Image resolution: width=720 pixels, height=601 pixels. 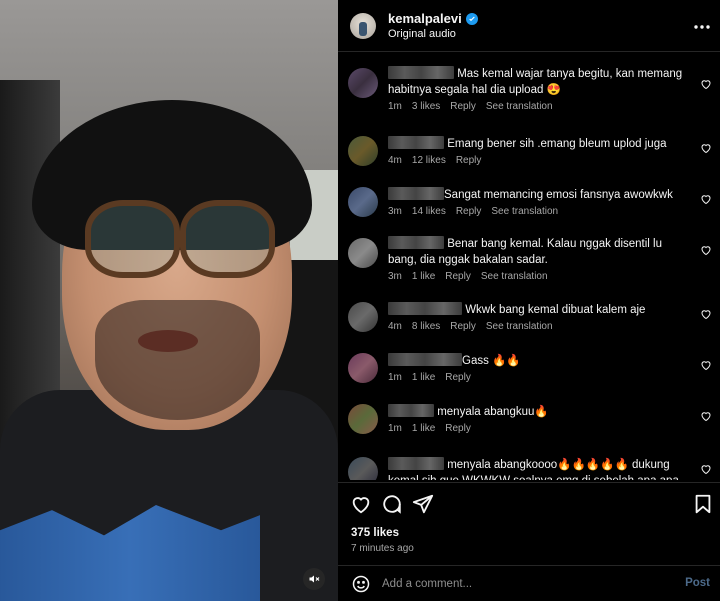 What do you see at coordinates (702, 24) in the screenshot?
I see `more-horizontal-icon` at bounding box center [702, 24].